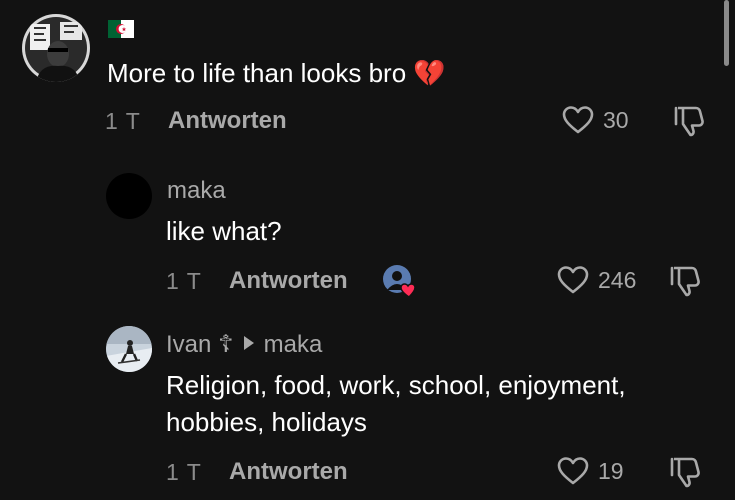 This screenshot has height=500, width=735. What do you see at coordinates (617, 279) in the screenshot?
I see `like-count: 246` at bounding box center [617, 279].